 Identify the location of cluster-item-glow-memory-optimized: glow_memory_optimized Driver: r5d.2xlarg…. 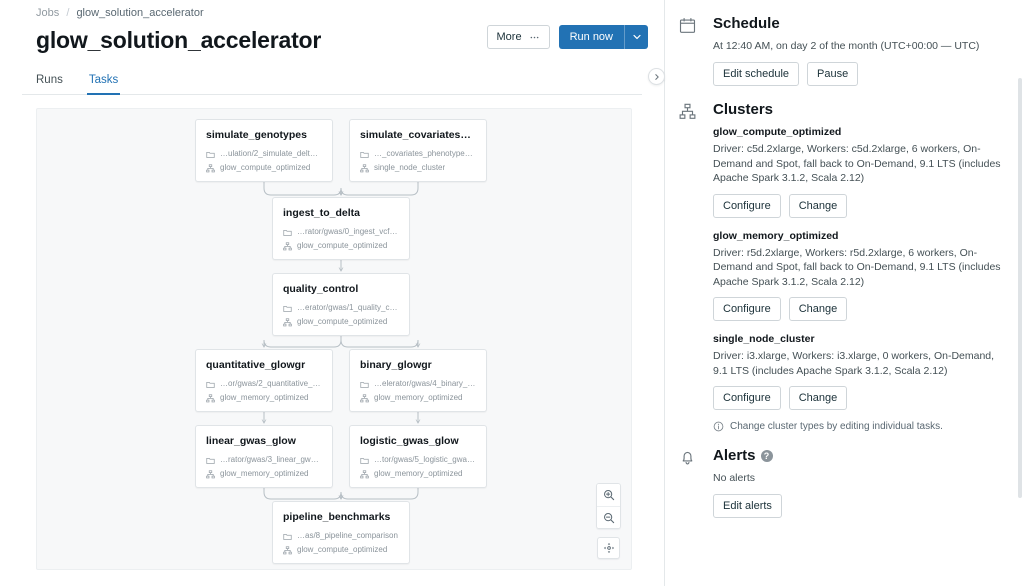
(859, 275).